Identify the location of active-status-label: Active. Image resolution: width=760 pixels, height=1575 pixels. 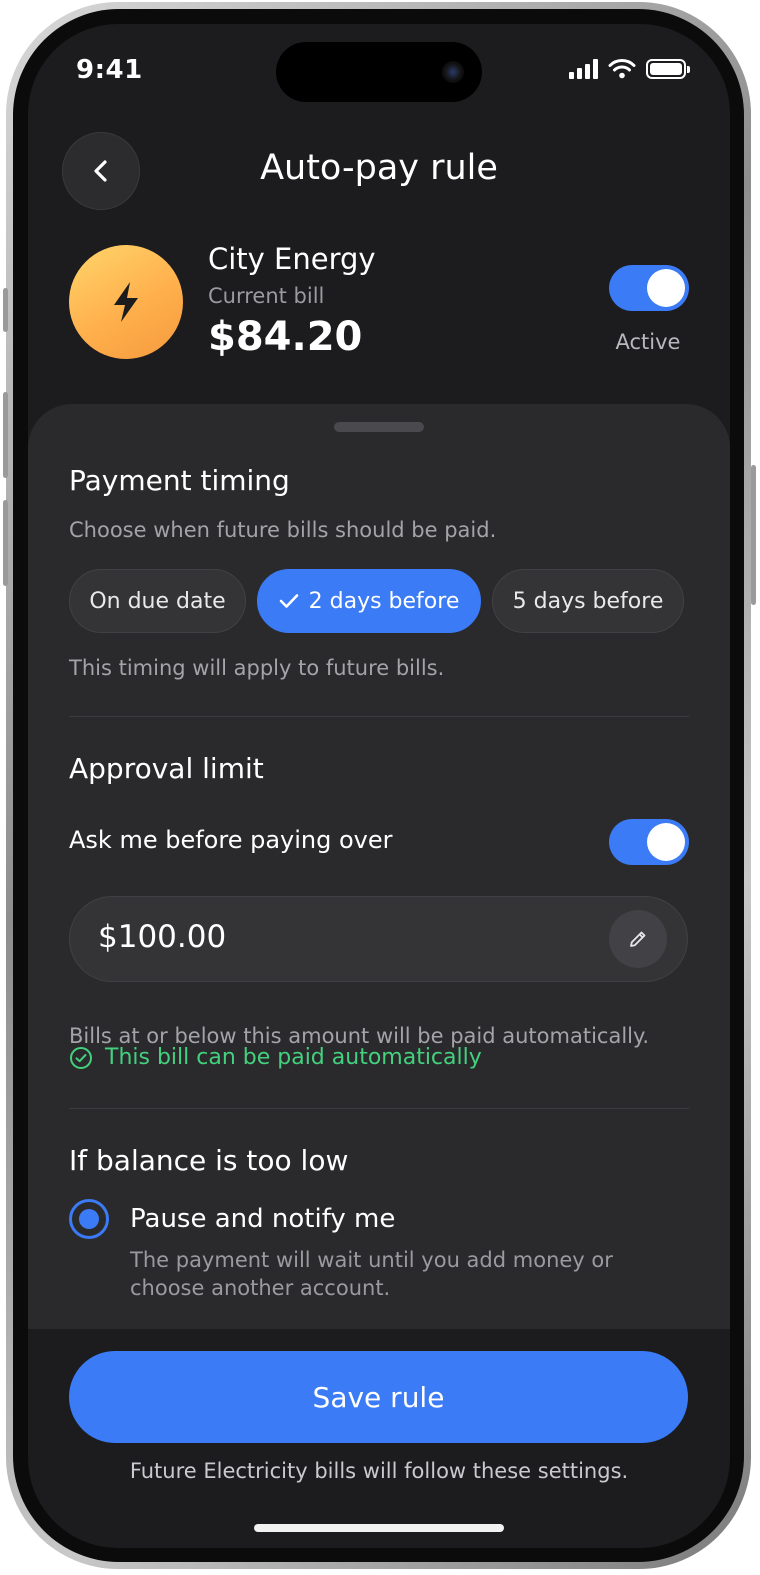
(648, 342).